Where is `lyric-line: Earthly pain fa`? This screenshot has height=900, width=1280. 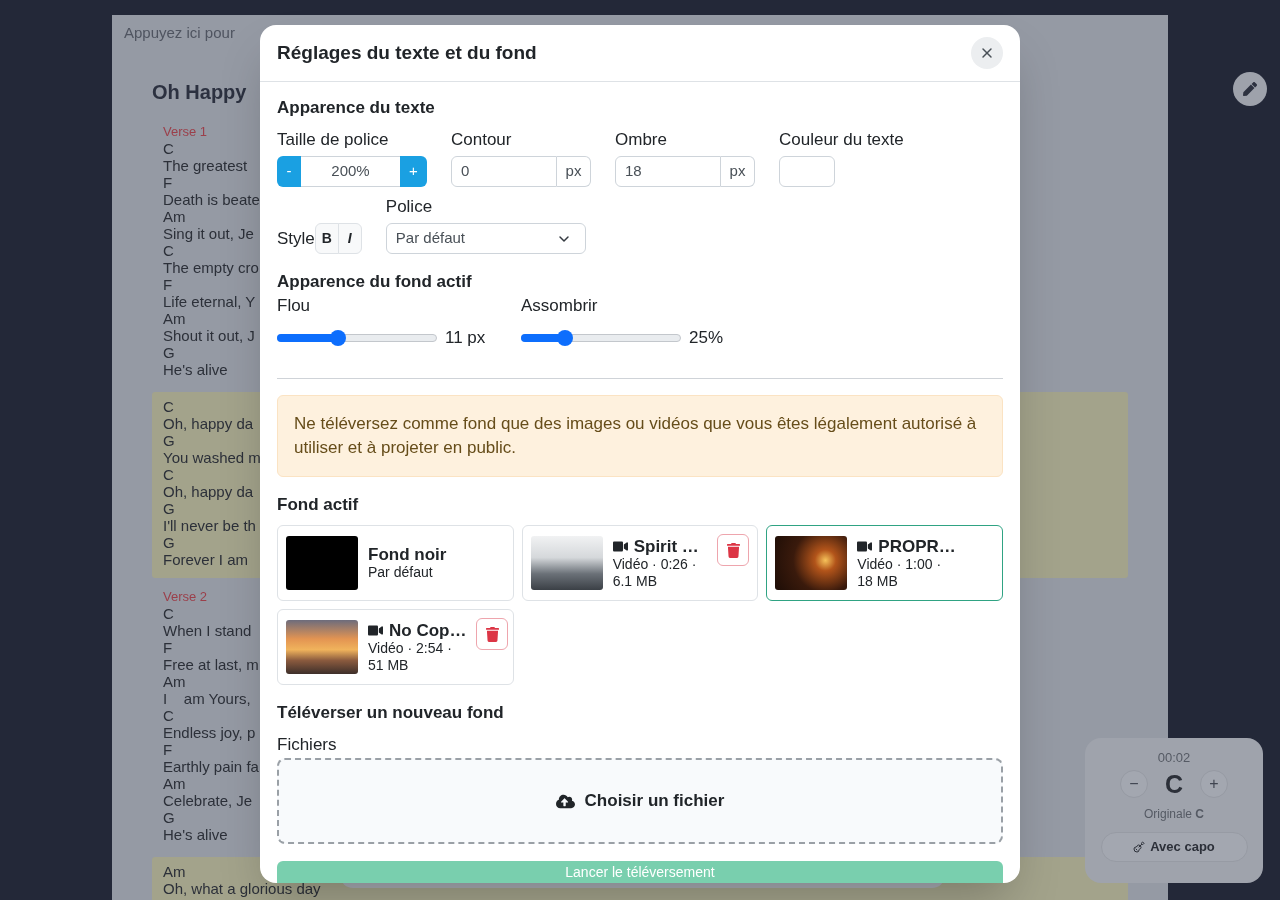
lyric-line: Earthly pain fa is located at coordinates (211, 766).